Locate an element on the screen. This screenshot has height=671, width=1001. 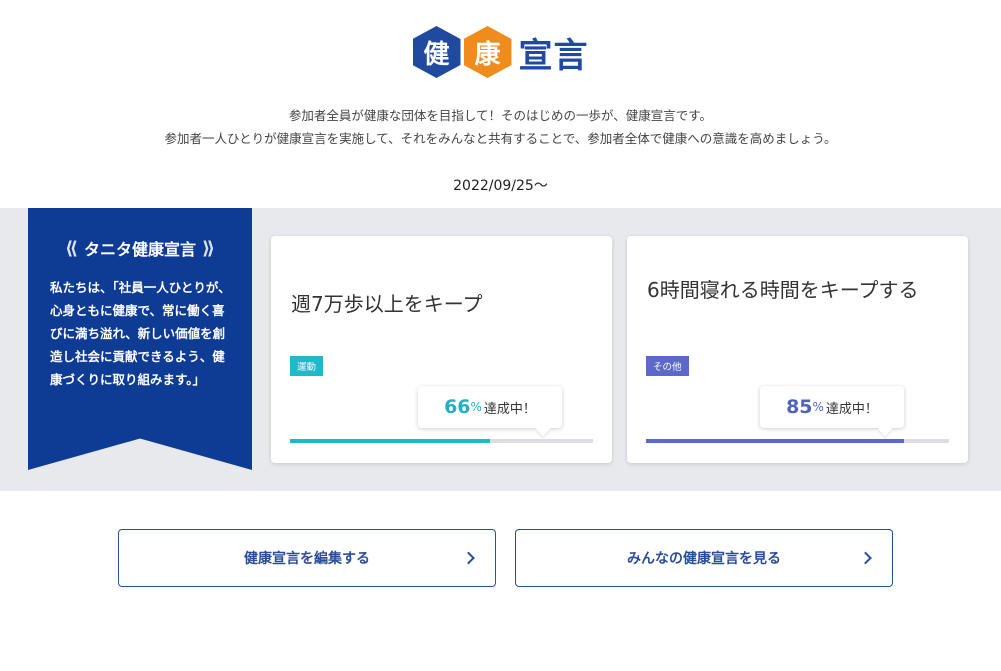
edit-declaration-label: 健康宣言を編集する is located at coordinates (307, 559).